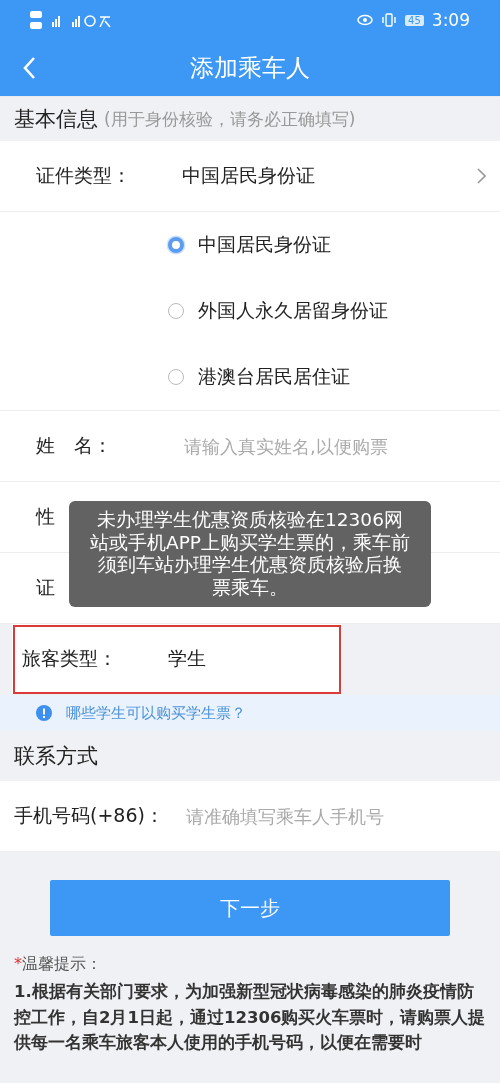  Describe the element at coordinates (62, 963) in the screenshot. I see `tips-title: 温馨提示：` at that location.